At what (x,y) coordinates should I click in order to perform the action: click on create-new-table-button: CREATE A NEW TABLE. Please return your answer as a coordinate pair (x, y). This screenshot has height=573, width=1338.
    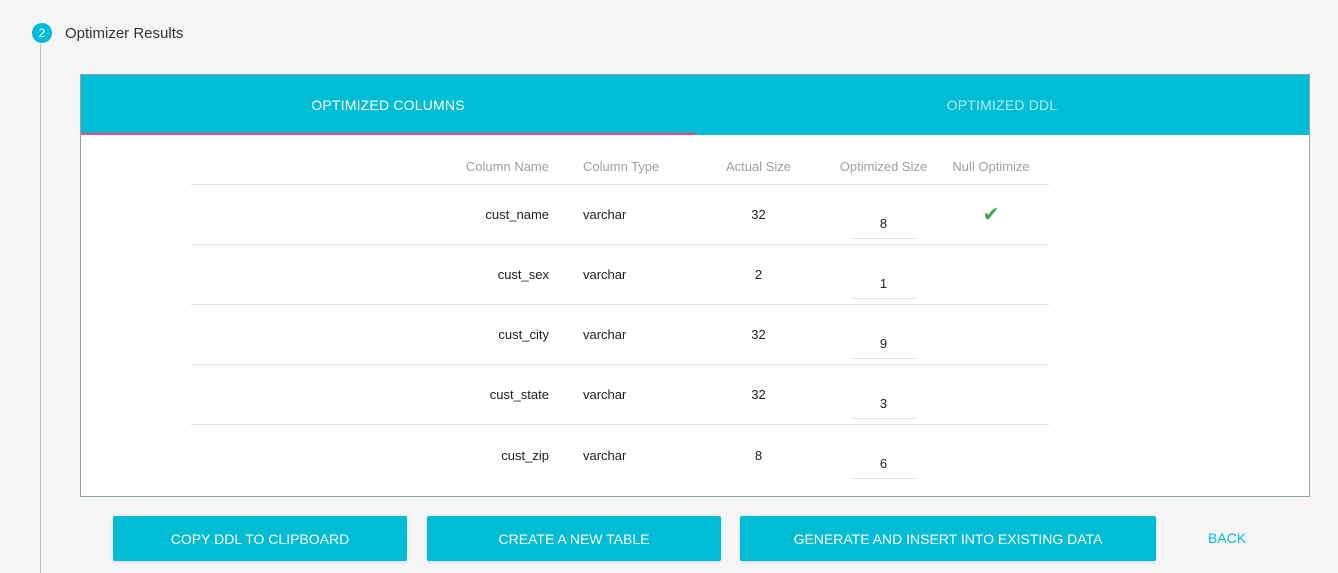
    Looking at the image, I should click on (574, 538).